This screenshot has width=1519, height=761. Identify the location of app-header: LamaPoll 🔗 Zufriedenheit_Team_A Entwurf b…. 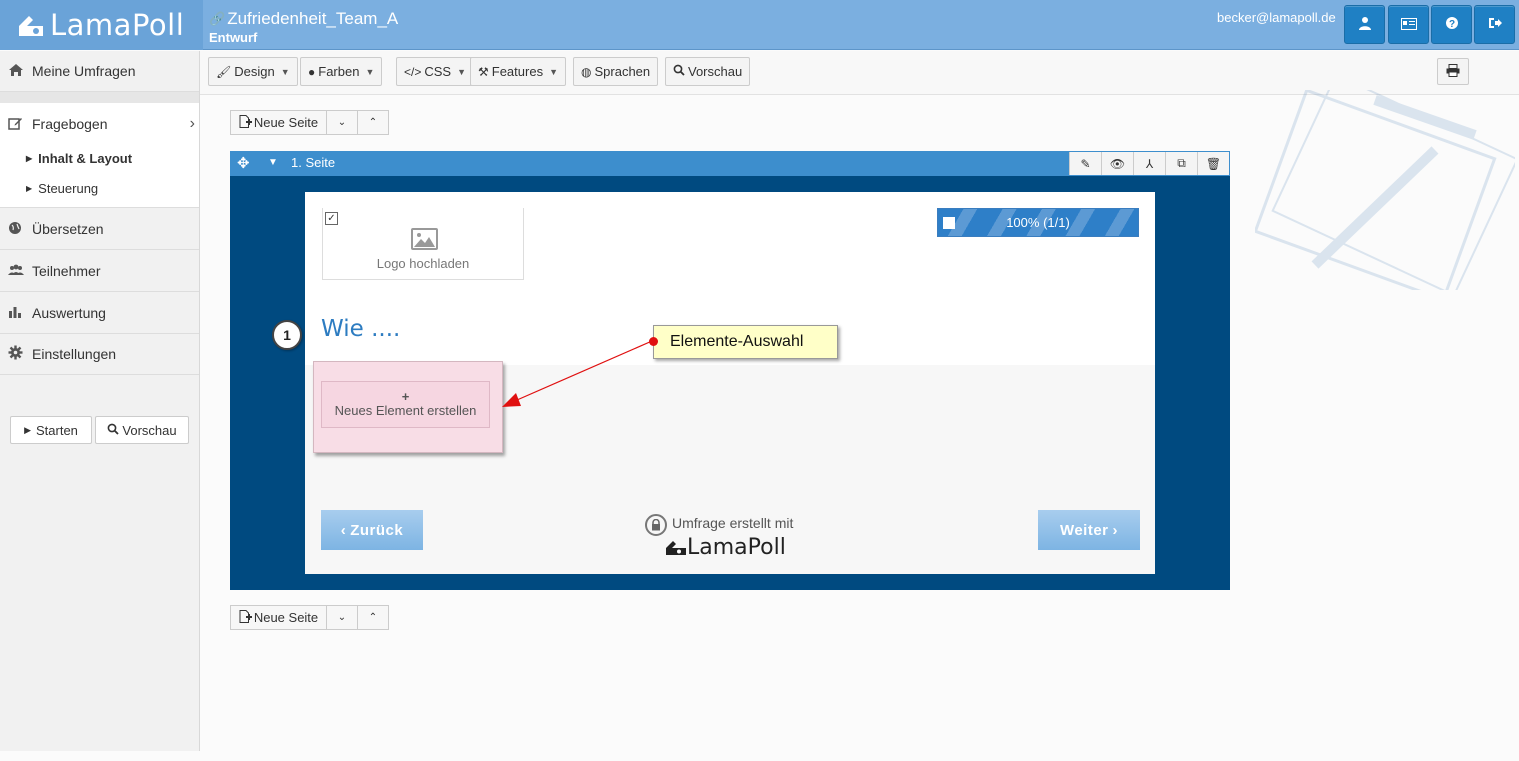
(759, 25).